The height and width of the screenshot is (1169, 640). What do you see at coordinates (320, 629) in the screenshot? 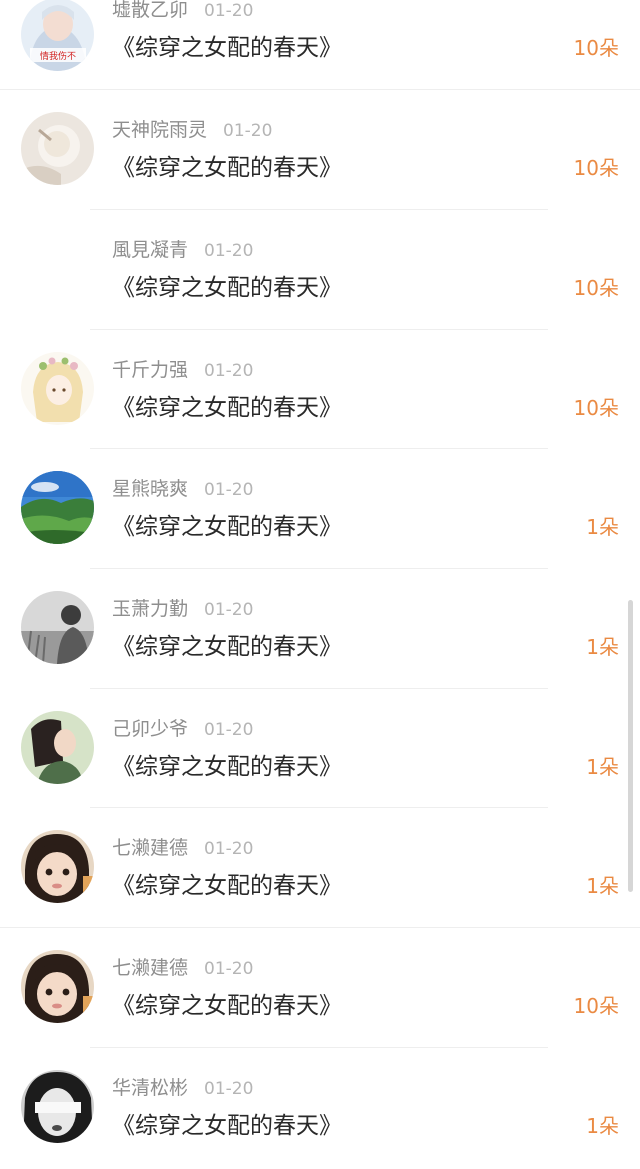
I see `list-item: 玉萧力勤 01-20 《综穿之女配的春天》 1朵` at bounding box center [320, 629].